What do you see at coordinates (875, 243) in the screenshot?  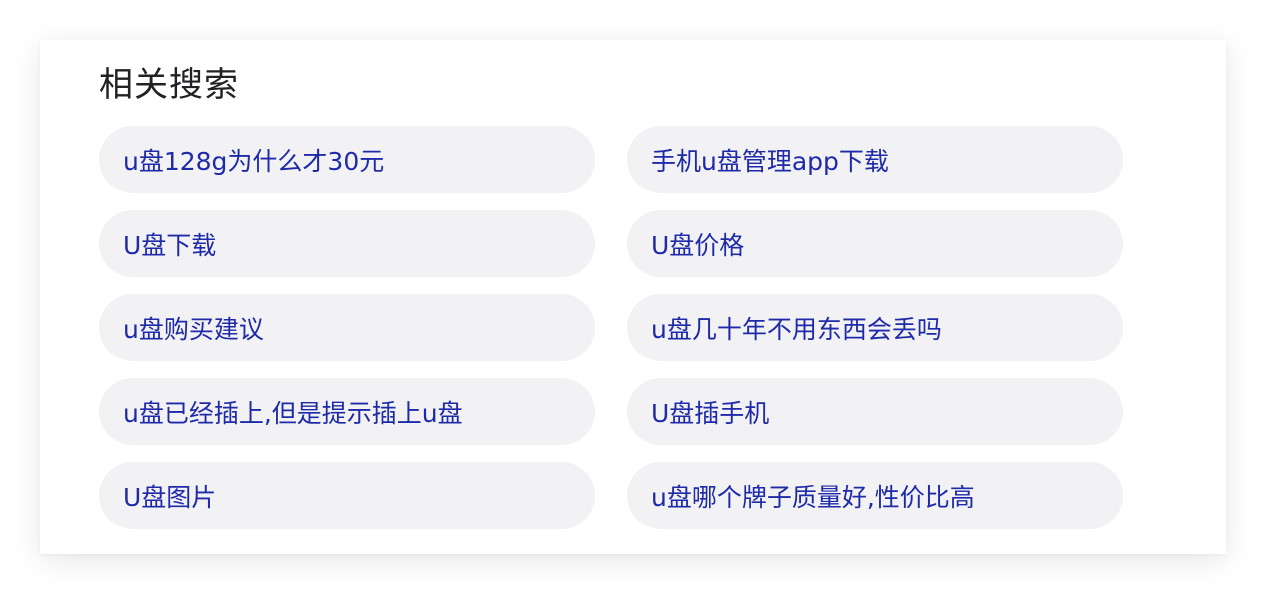 I see `related-search-item: U盘价格` at bounding box center [875, 243].